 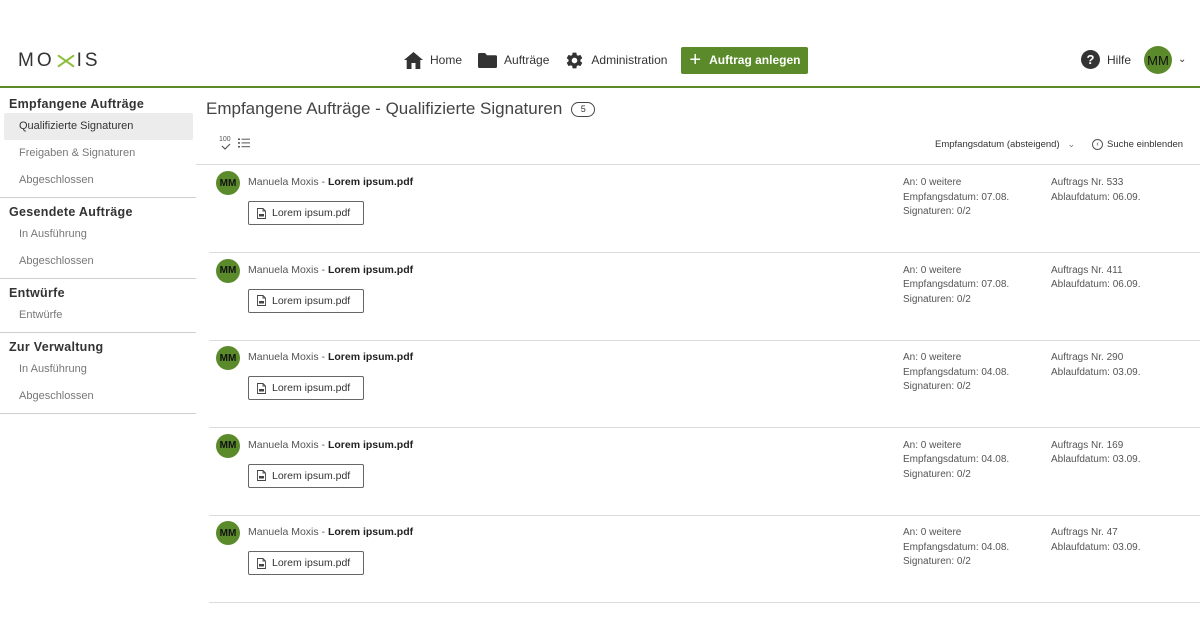 What do you see at coordinates (98, 180) in the screenshot?
I see `sidebar-item-received-completed: Abgeschlossen` at bounding box center [98, 180].